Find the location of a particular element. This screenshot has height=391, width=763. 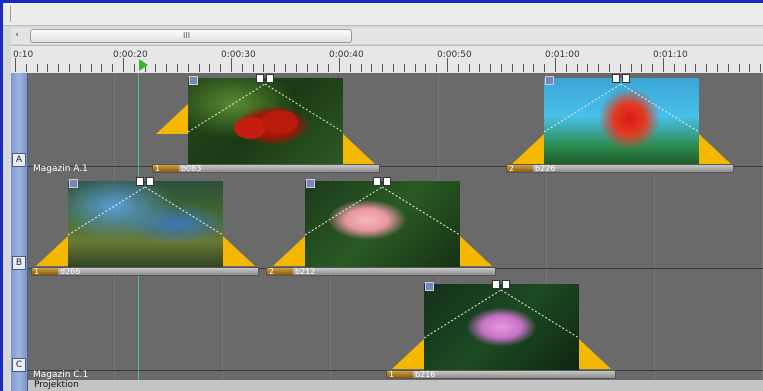

clip-index: 2 is located at coordinates (272, 271).